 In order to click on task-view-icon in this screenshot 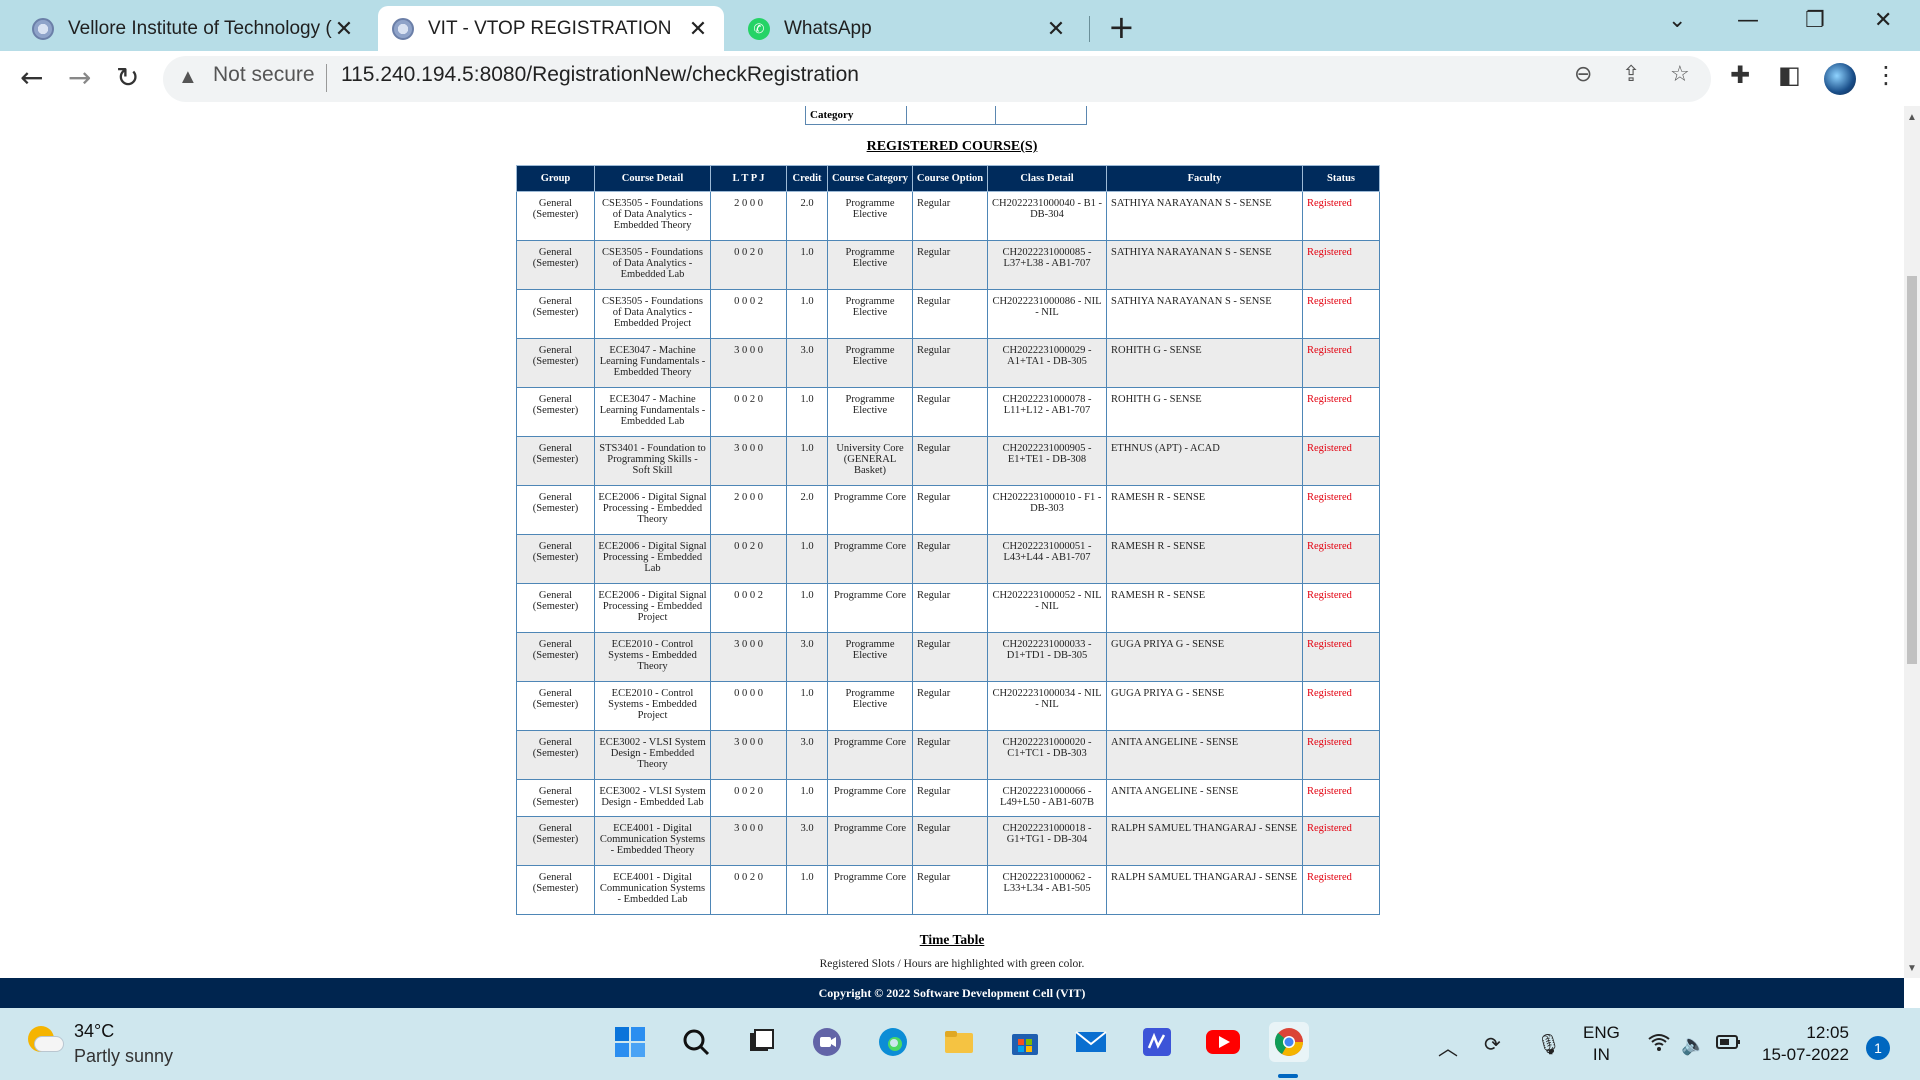, I will do `click(761, 1042)`.